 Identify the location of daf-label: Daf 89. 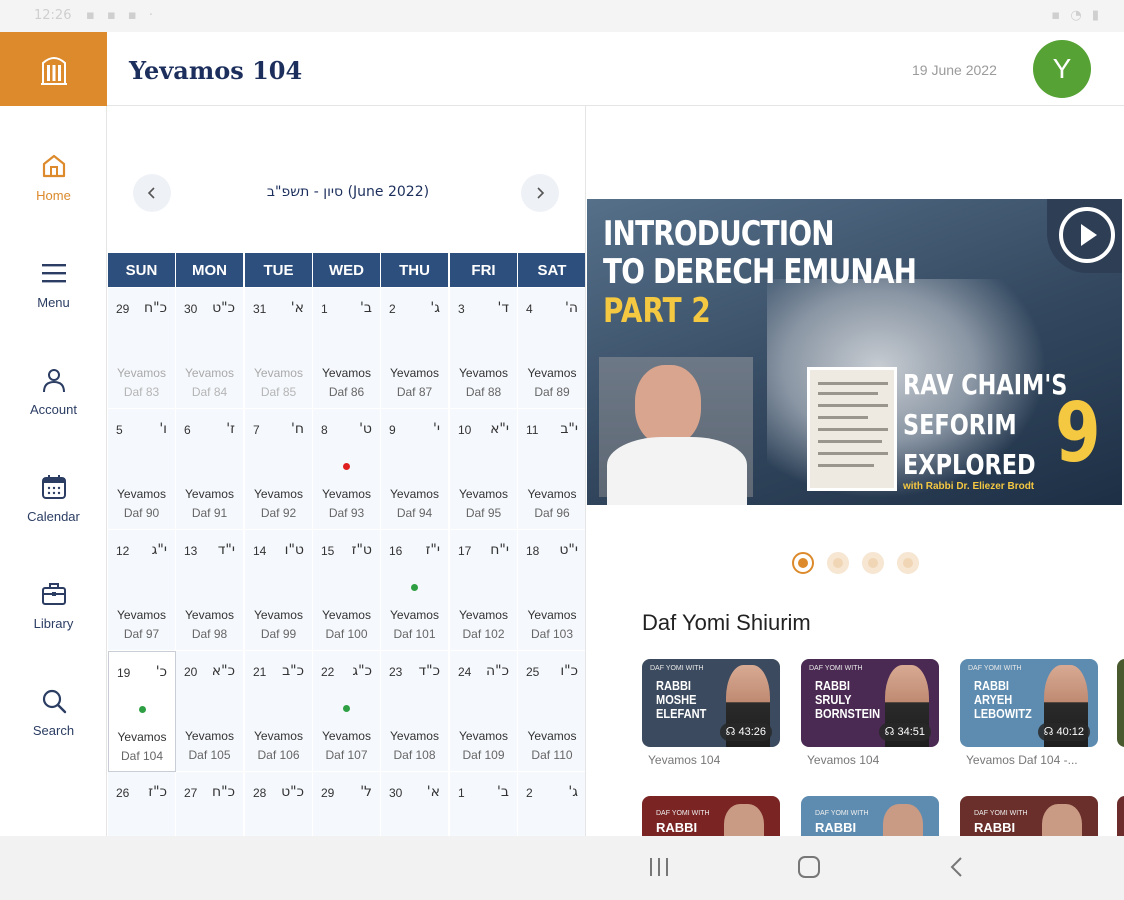
(552, 392).